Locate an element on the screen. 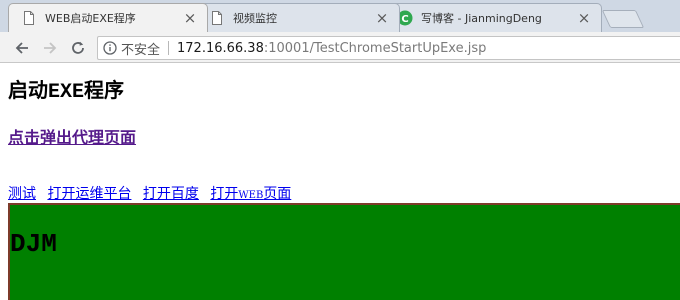  back-arrow-icon is located at coordinates (21, 48).